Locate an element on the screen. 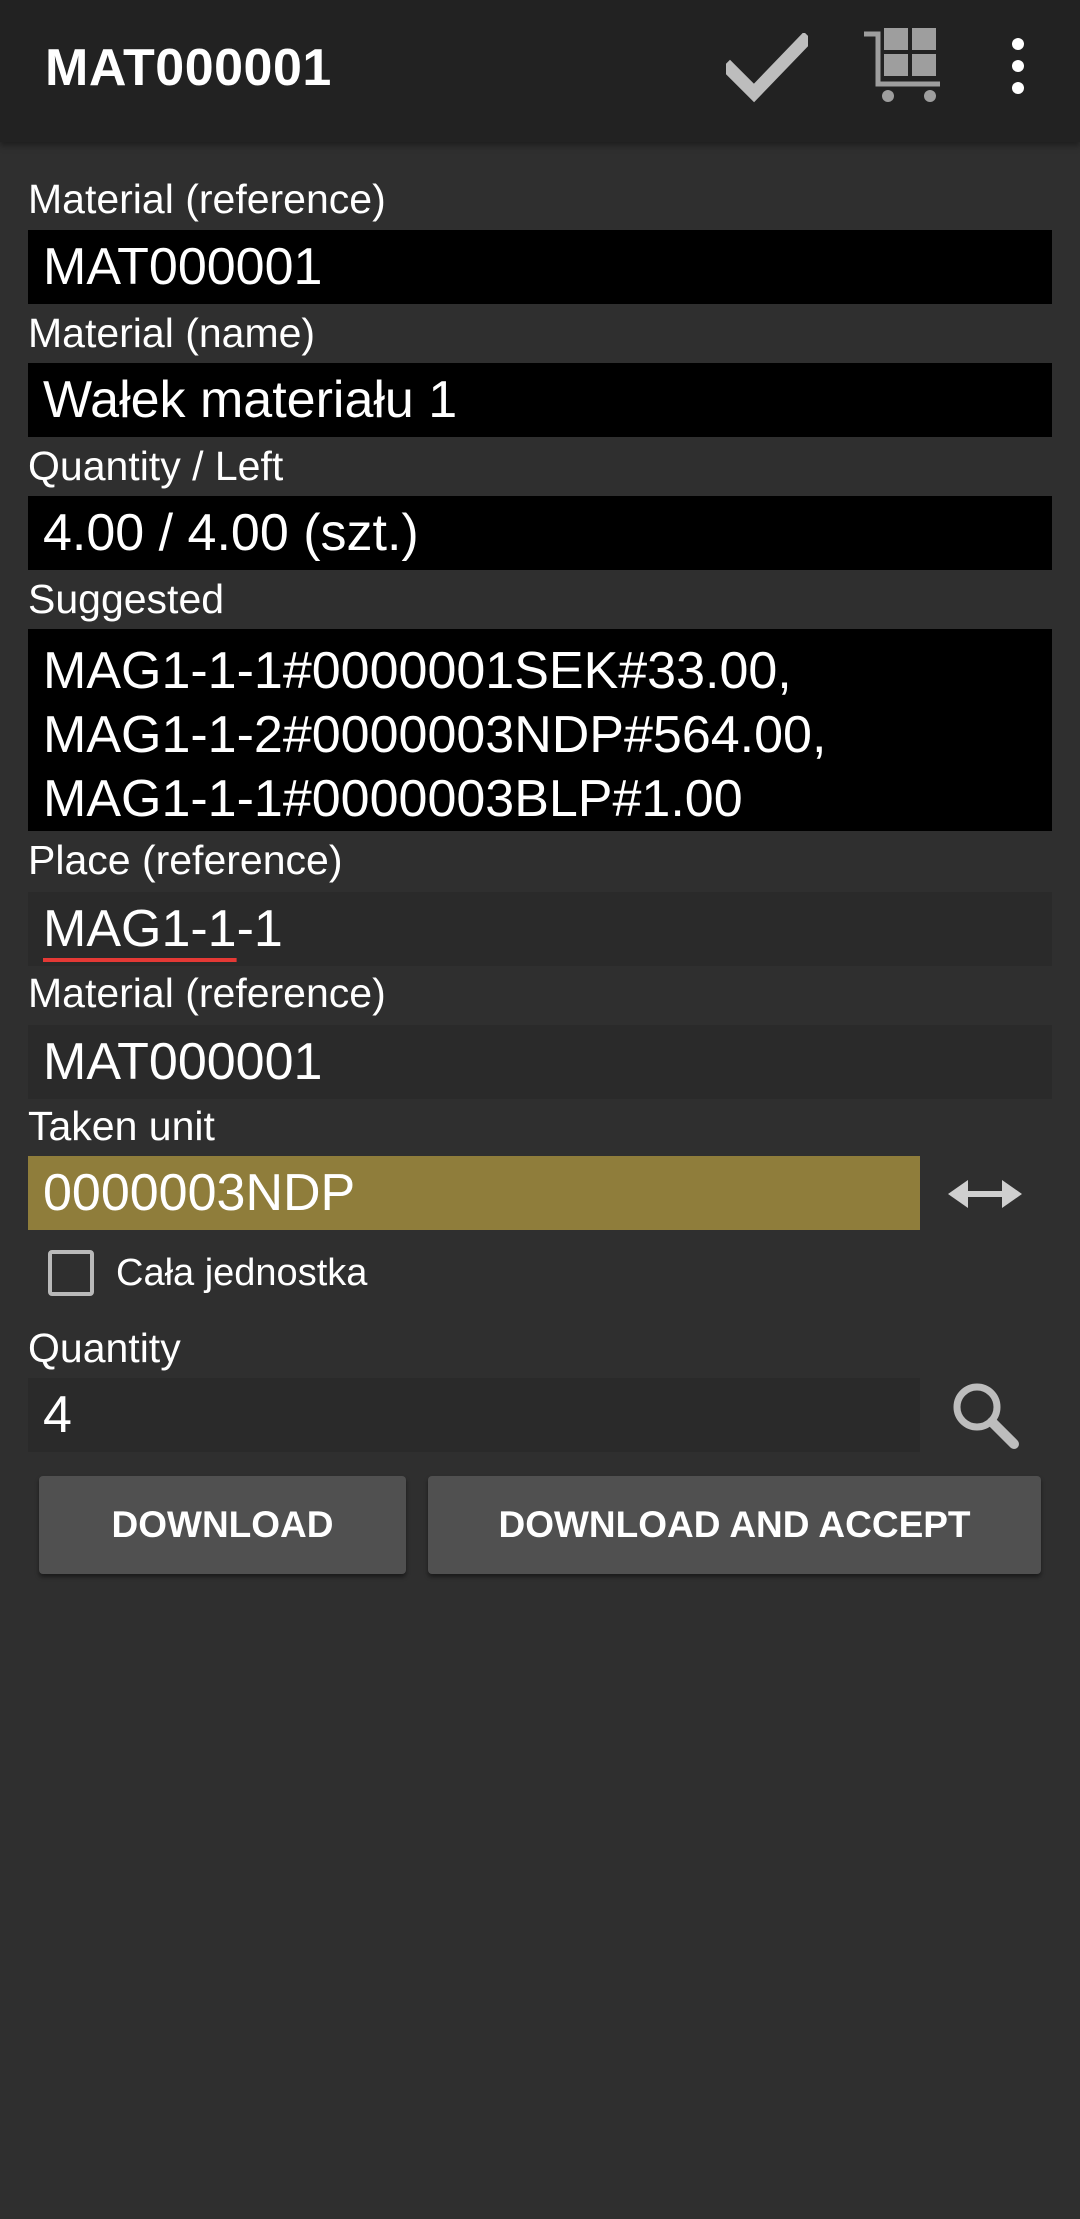 The width and height of the screenshot is (1080, 2219). material-ref2-label: Material (reference) is located at coordinates (207, 993).